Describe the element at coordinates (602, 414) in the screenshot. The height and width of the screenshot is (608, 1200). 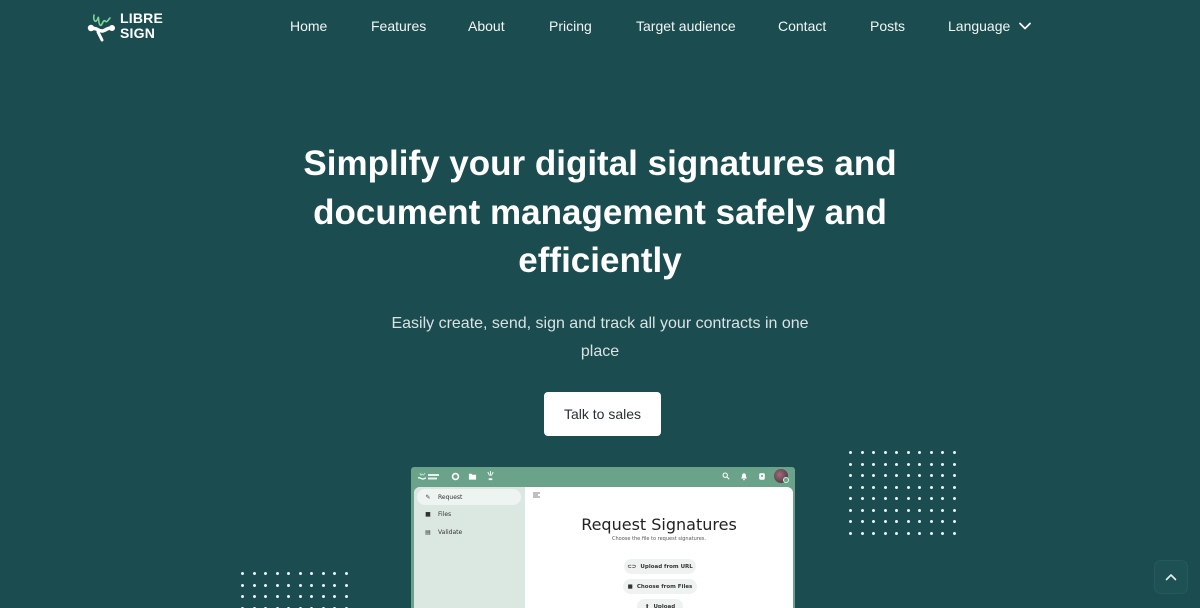
I see `talk-to-sales-button: Talk to sales` at that location.